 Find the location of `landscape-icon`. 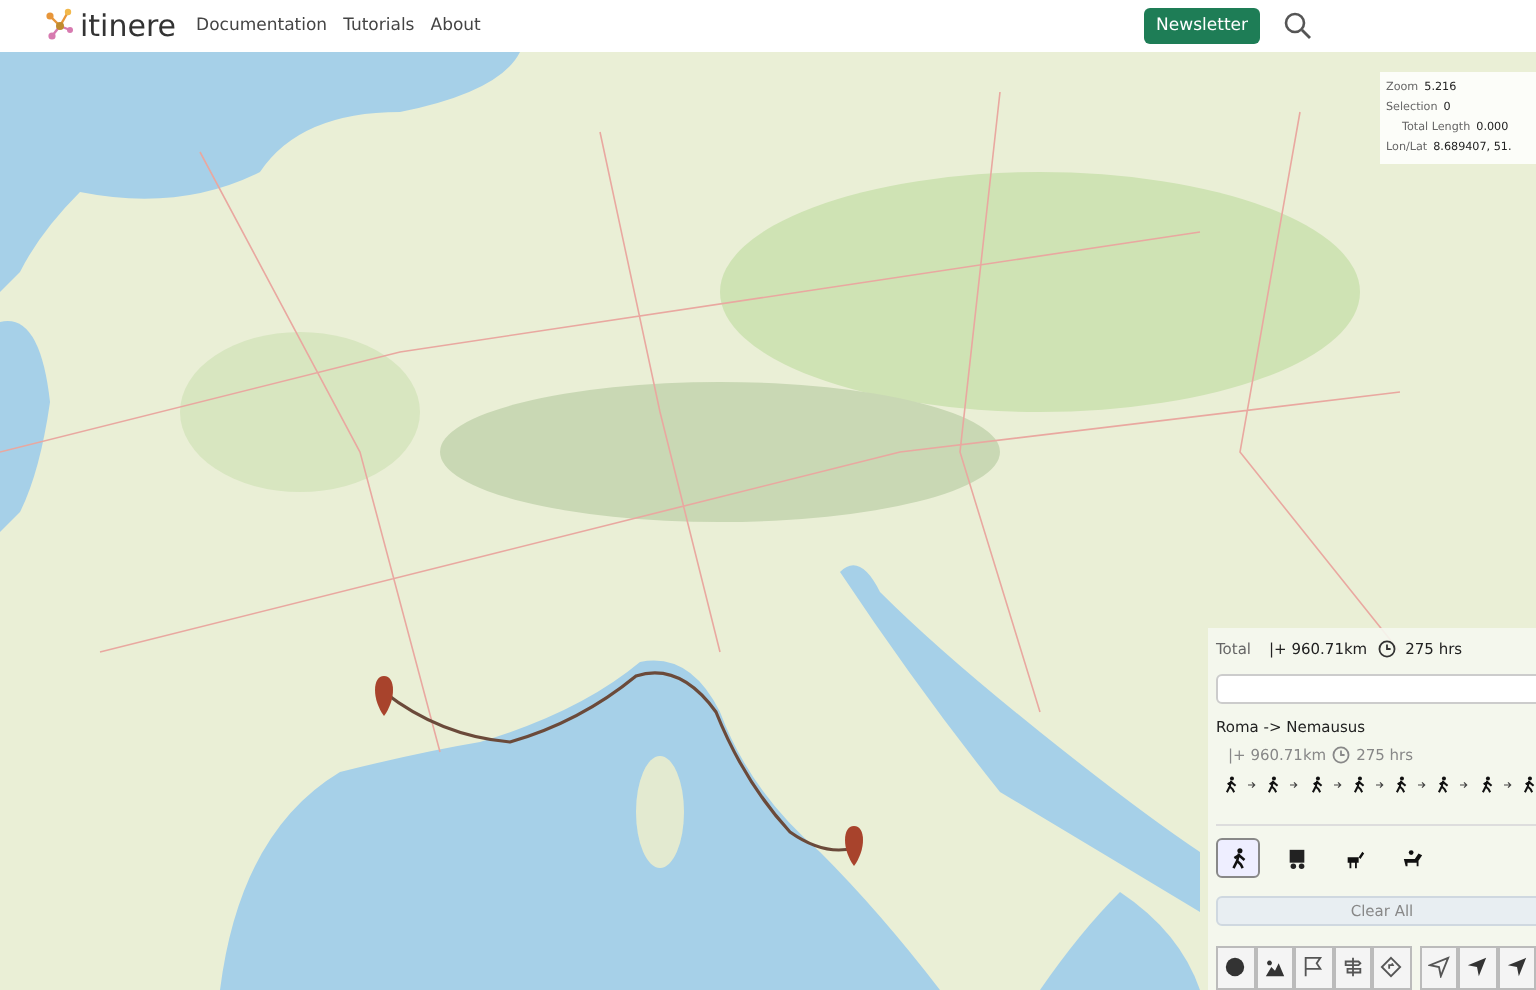

landscape-icon is located at coordinates (1274, 967).